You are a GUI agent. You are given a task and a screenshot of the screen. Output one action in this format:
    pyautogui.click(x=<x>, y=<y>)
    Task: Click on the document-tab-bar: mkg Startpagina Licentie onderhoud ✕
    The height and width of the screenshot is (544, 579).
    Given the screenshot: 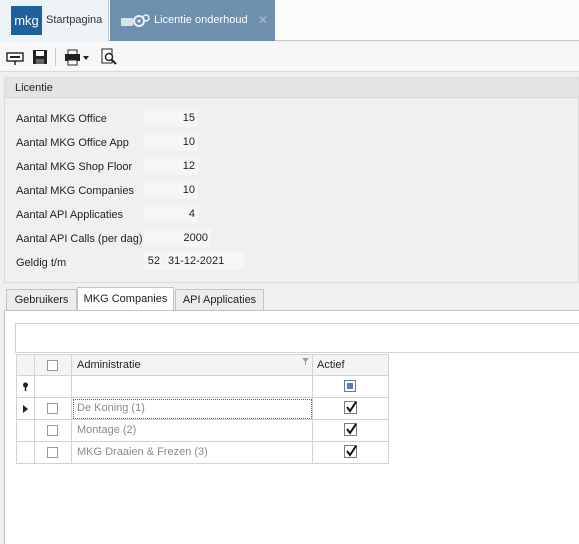 What is the action you would take?
    pyautogui.click(x=289, y=20)
    